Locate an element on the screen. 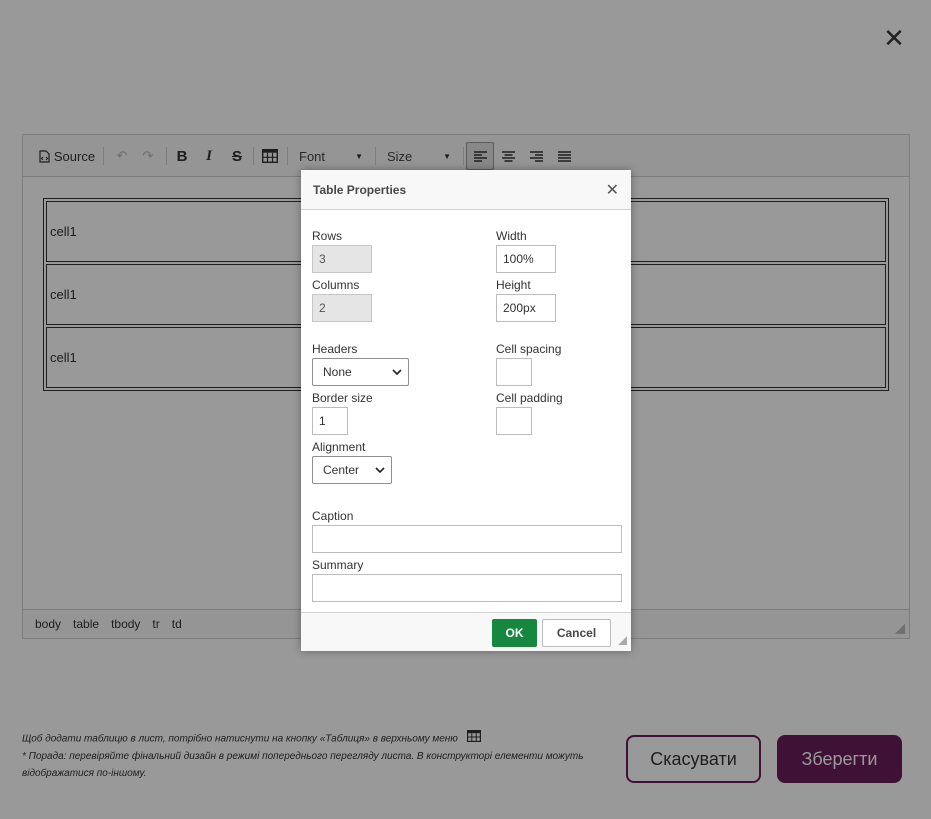  headers-label: Headers is located at coordinates (335, 349).